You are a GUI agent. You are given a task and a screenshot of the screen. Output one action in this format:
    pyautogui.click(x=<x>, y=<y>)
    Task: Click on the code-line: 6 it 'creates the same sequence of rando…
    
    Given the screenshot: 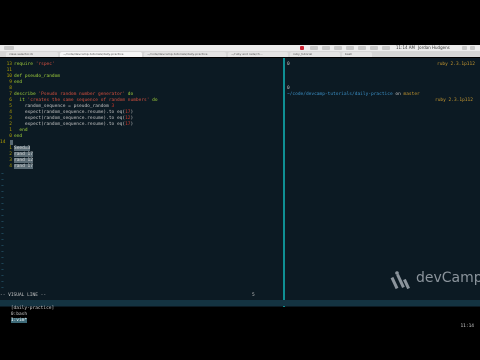 What is the action you would take?
    pyautogui.click(x=78, y=100)
    